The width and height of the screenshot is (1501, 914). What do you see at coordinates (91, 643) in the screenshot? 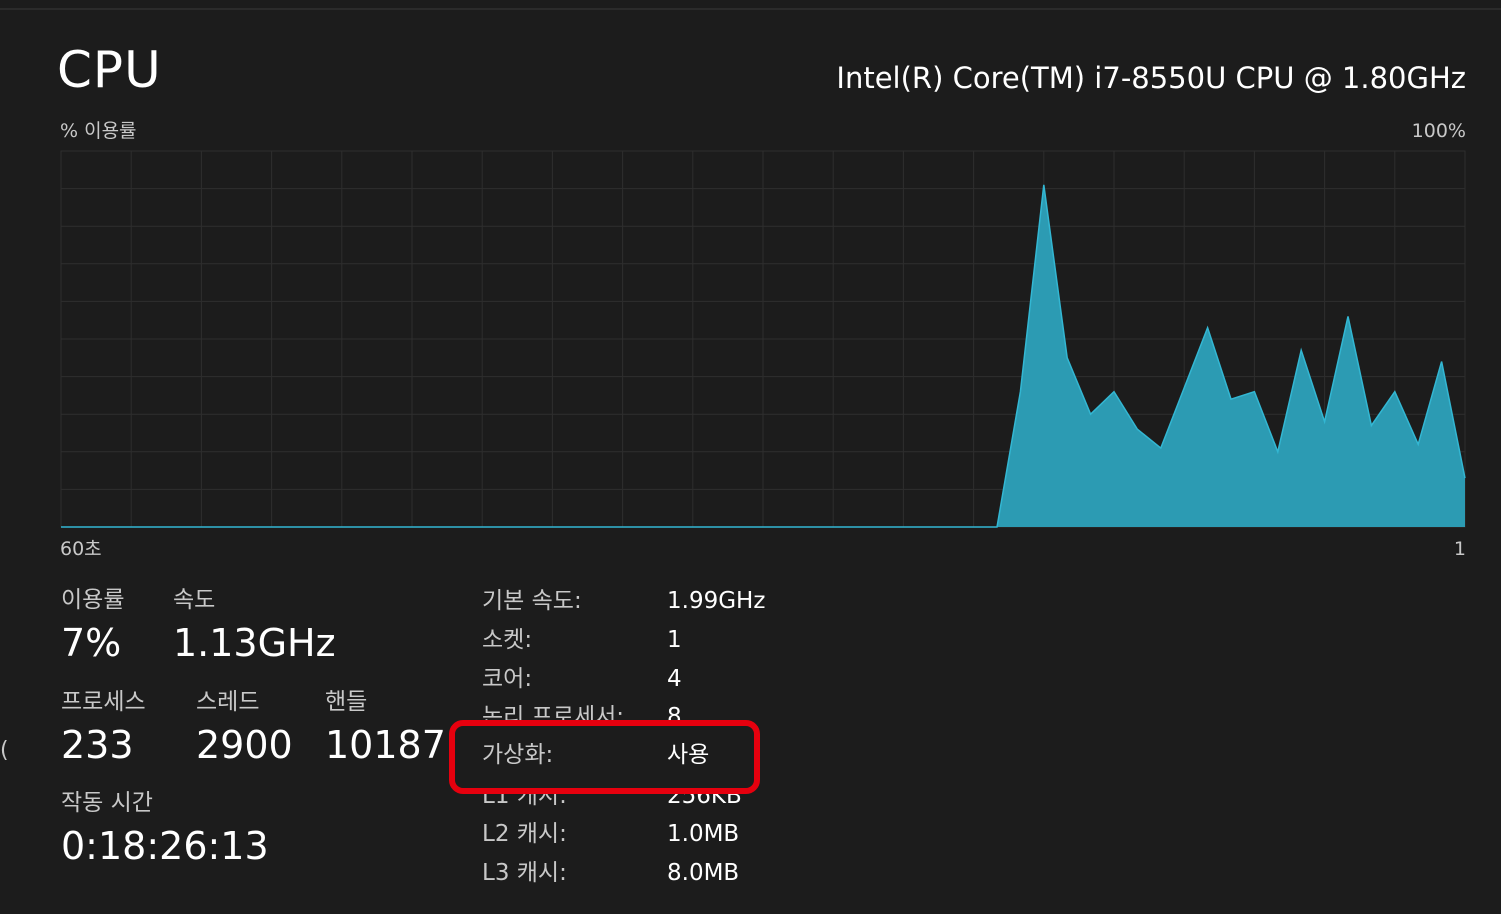
I see `utilization-value: 7%` at bounding box center [91, 643].